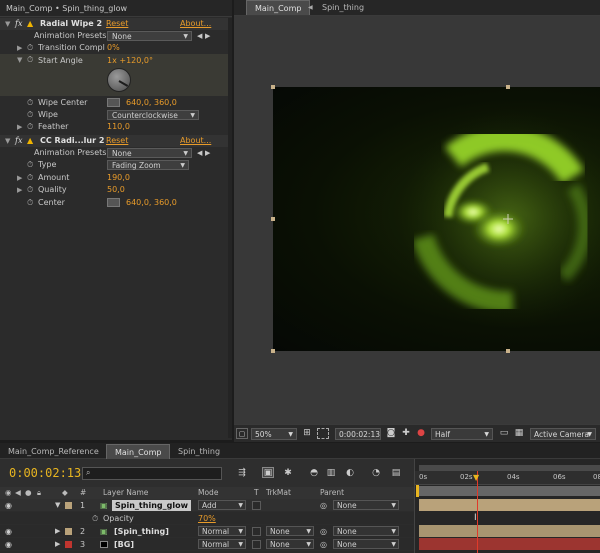 This screenshot has width=600, height=553. Describe the element at coordinates (199, 153) in the screenshot. I see `prev-preset-icon: ◀` at that location.